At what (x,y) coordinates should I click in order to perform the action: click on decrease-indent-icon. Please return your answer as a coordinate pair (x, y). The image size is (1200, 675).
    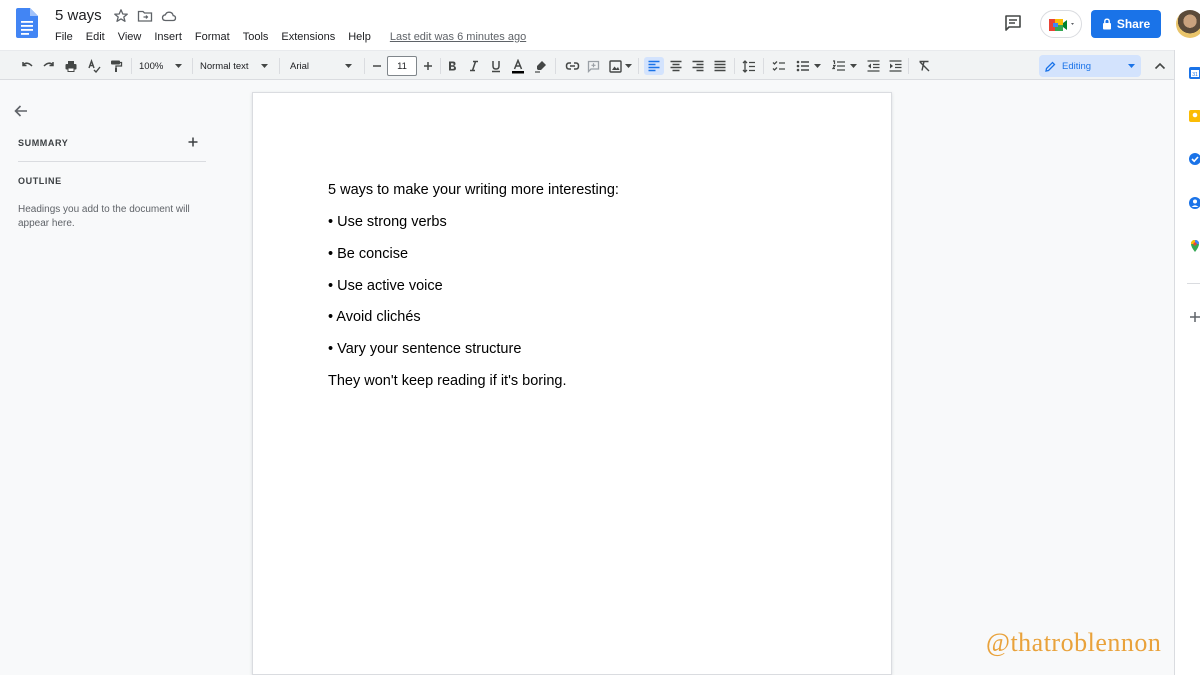
    Looking at the image, I should click on (873, 66).